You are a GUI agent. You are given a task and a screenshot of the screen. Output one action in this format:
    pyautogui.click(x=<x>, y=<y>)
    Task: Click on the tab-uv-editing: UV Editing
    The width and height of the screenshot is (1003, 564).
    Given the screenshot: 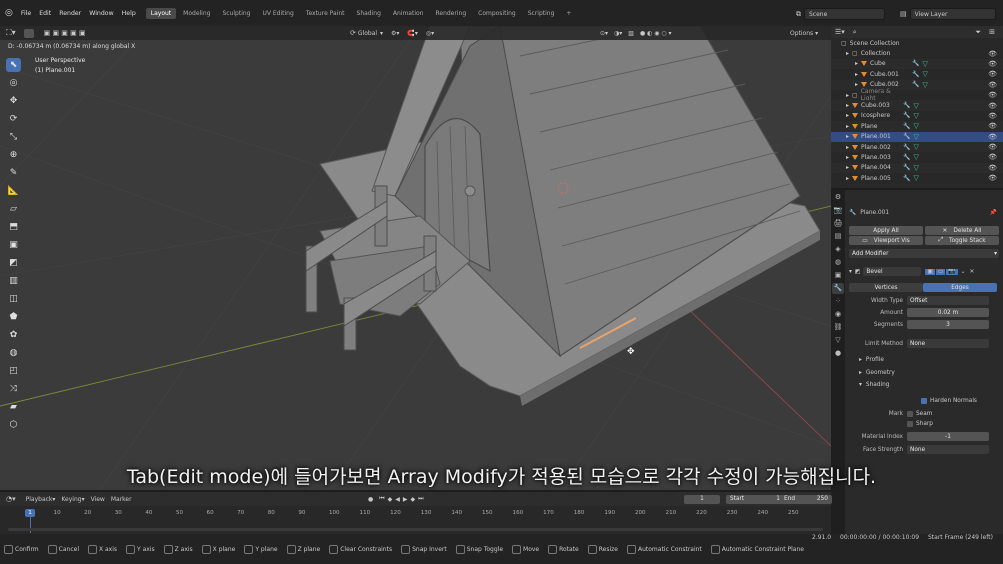 What is the action you would take?
    pyautogui.click(x=277, y=13)
    